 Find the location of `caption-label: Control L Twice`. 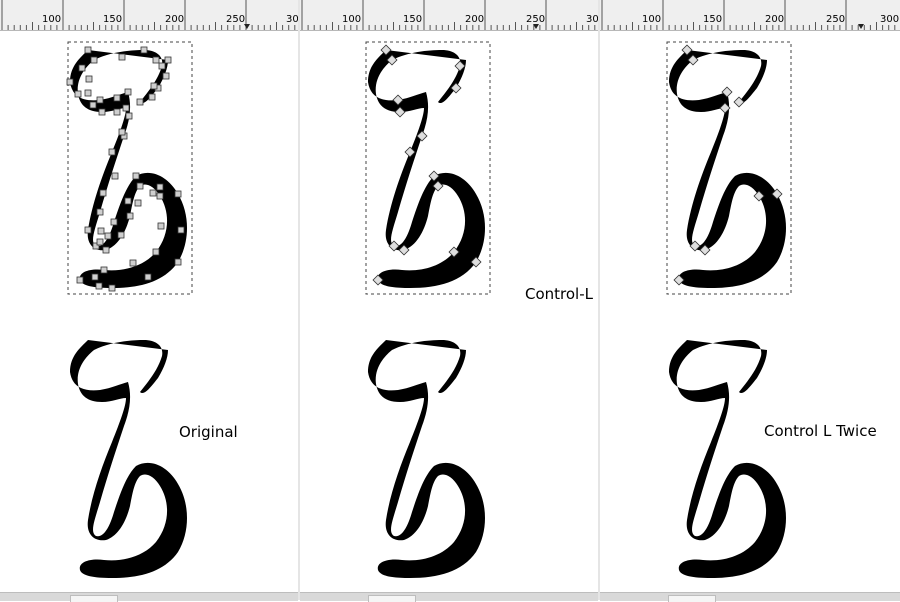

caption-label: Control L Twice is located at coordinates (820, 431).